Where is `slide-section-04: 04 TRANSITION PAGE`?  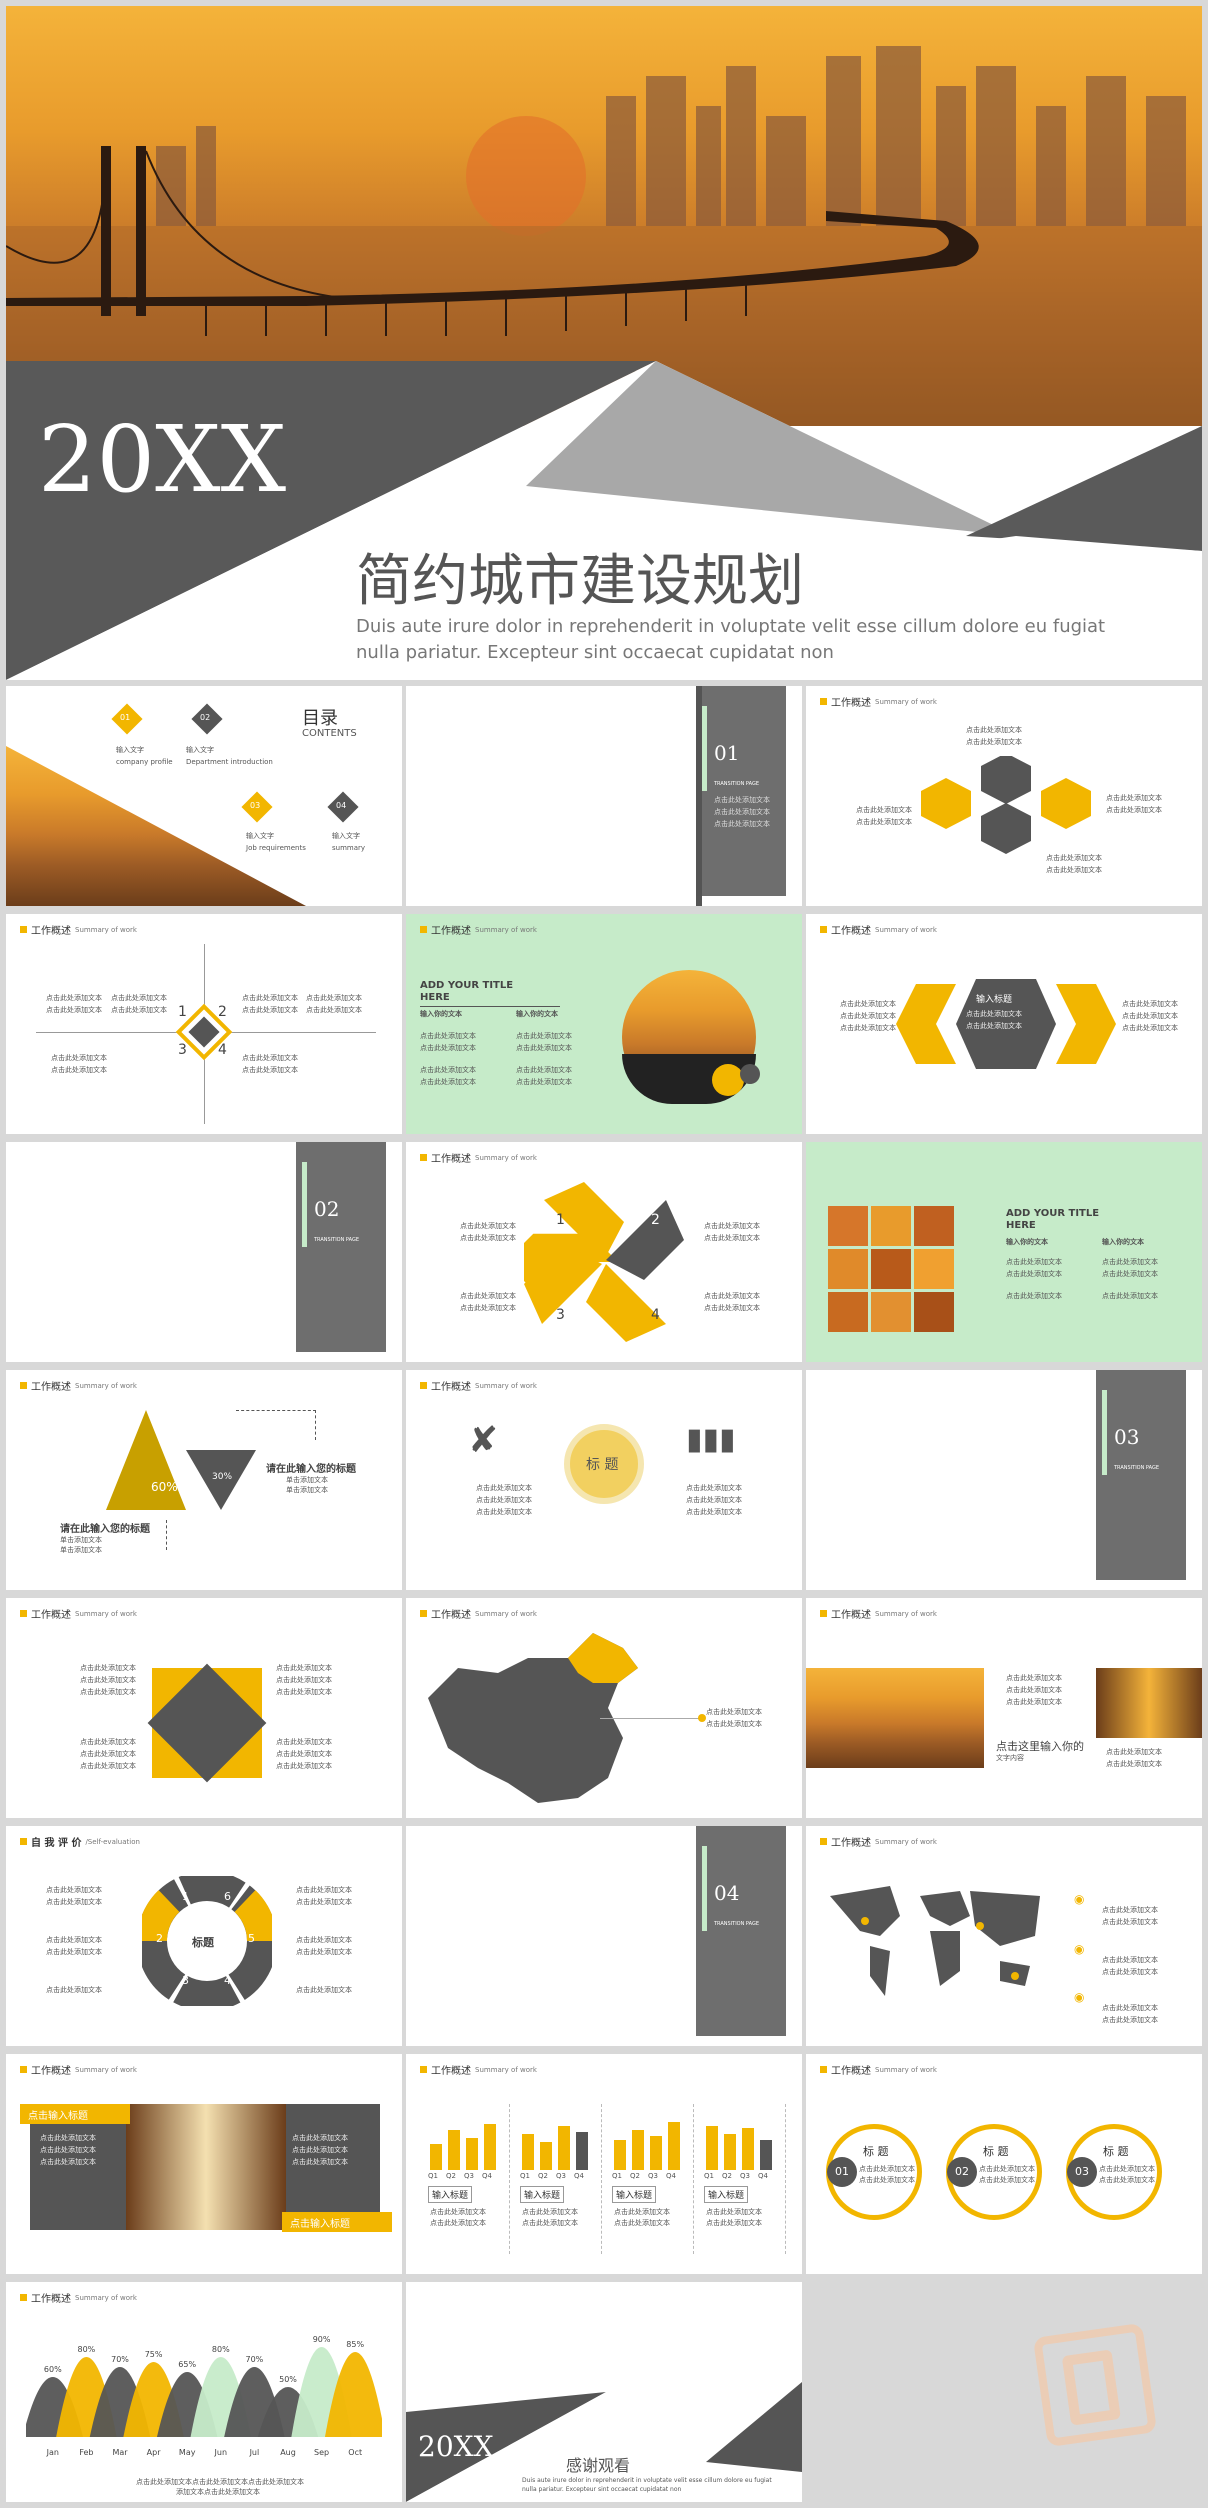 slide-section-04: 04 TRANSITION PAGE is located at coordinates (604, 1936).